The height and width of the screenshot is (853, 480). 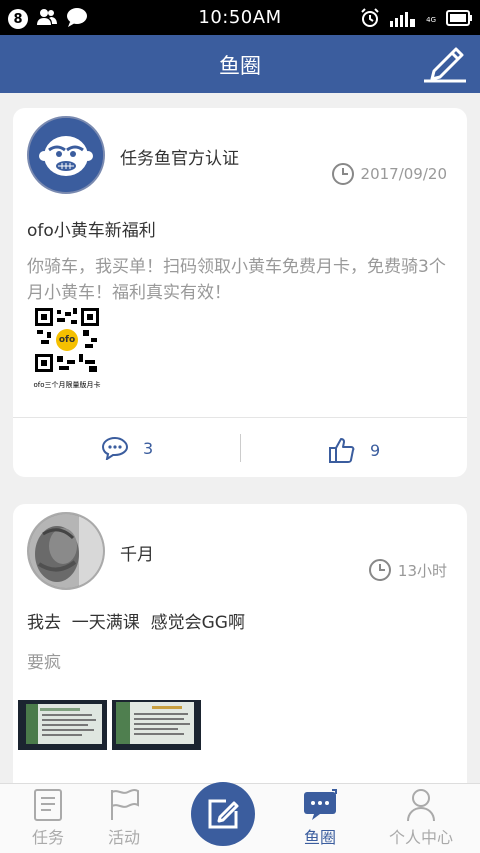 I want to click on action-divider, so click(x=240, y=448).